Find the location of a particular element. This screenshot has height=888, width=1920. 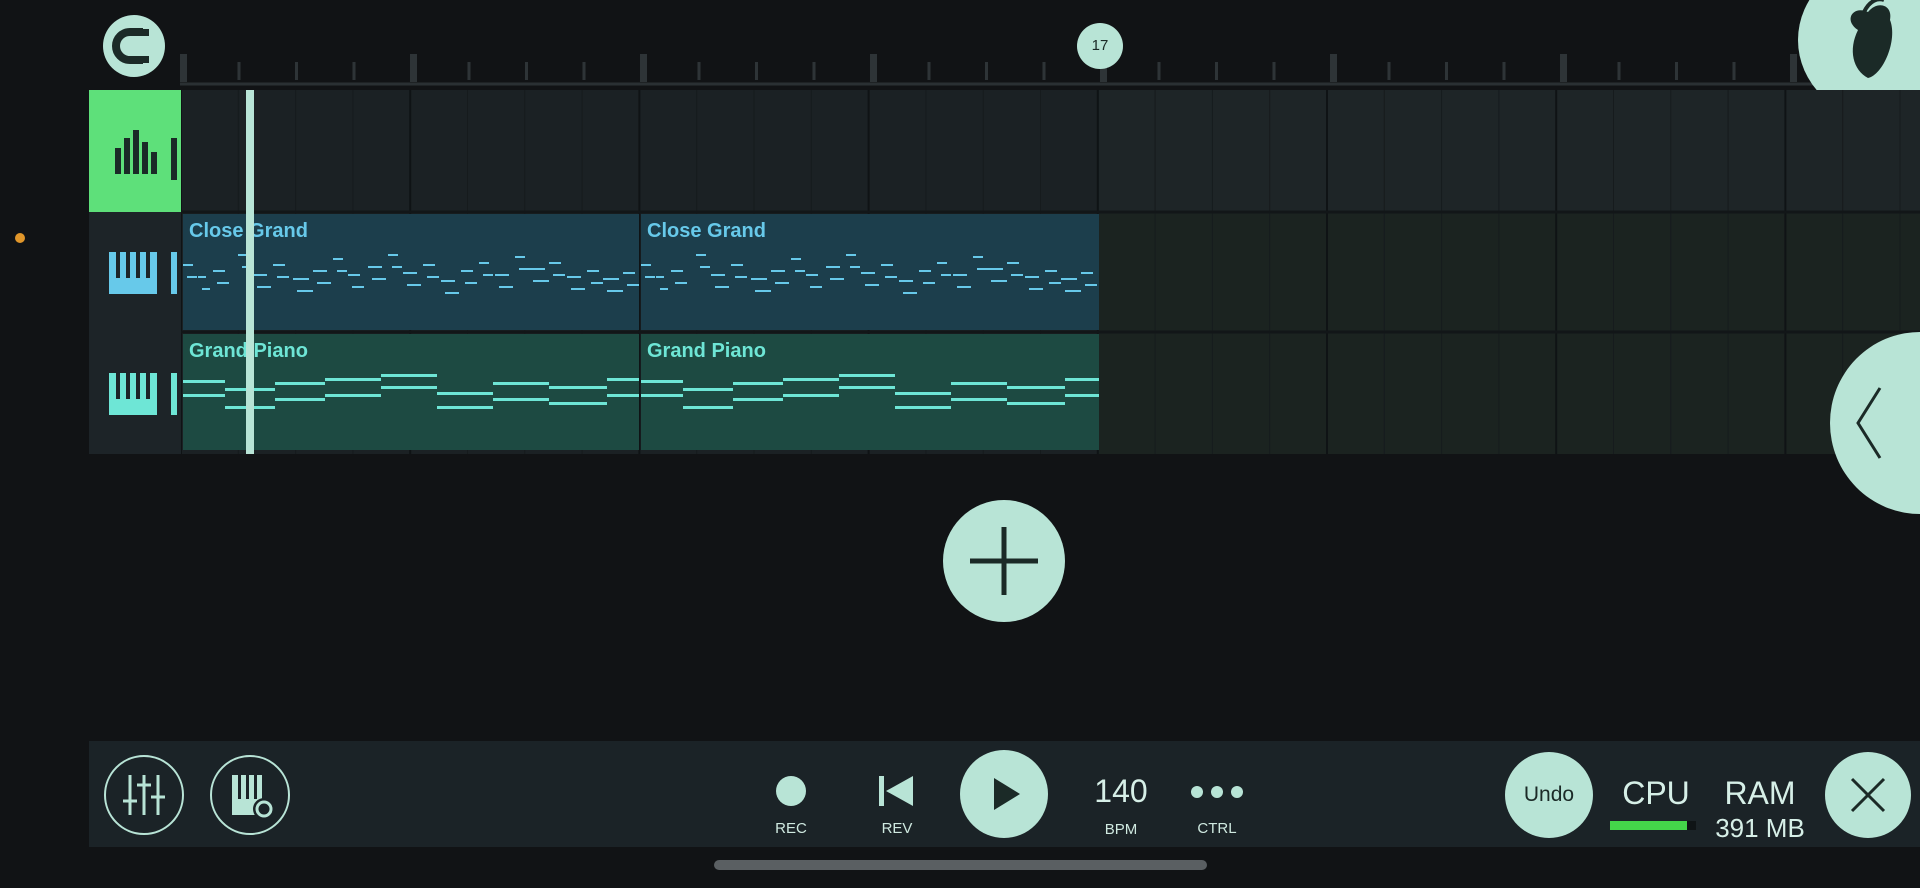

track-header-grand-piano is located at coordinates (135, 393).